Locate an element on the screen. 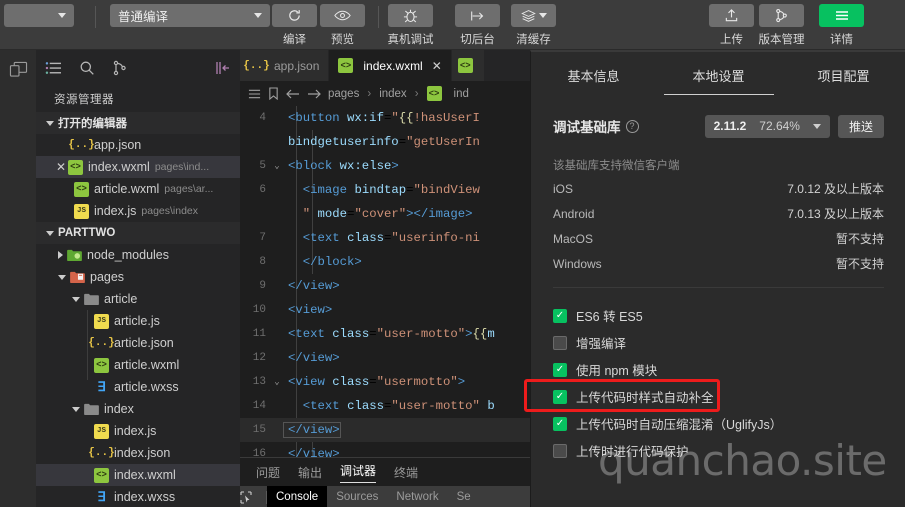 The image size is (905, 507). arrow-to-line-icon is located at coordinates (478, 16).